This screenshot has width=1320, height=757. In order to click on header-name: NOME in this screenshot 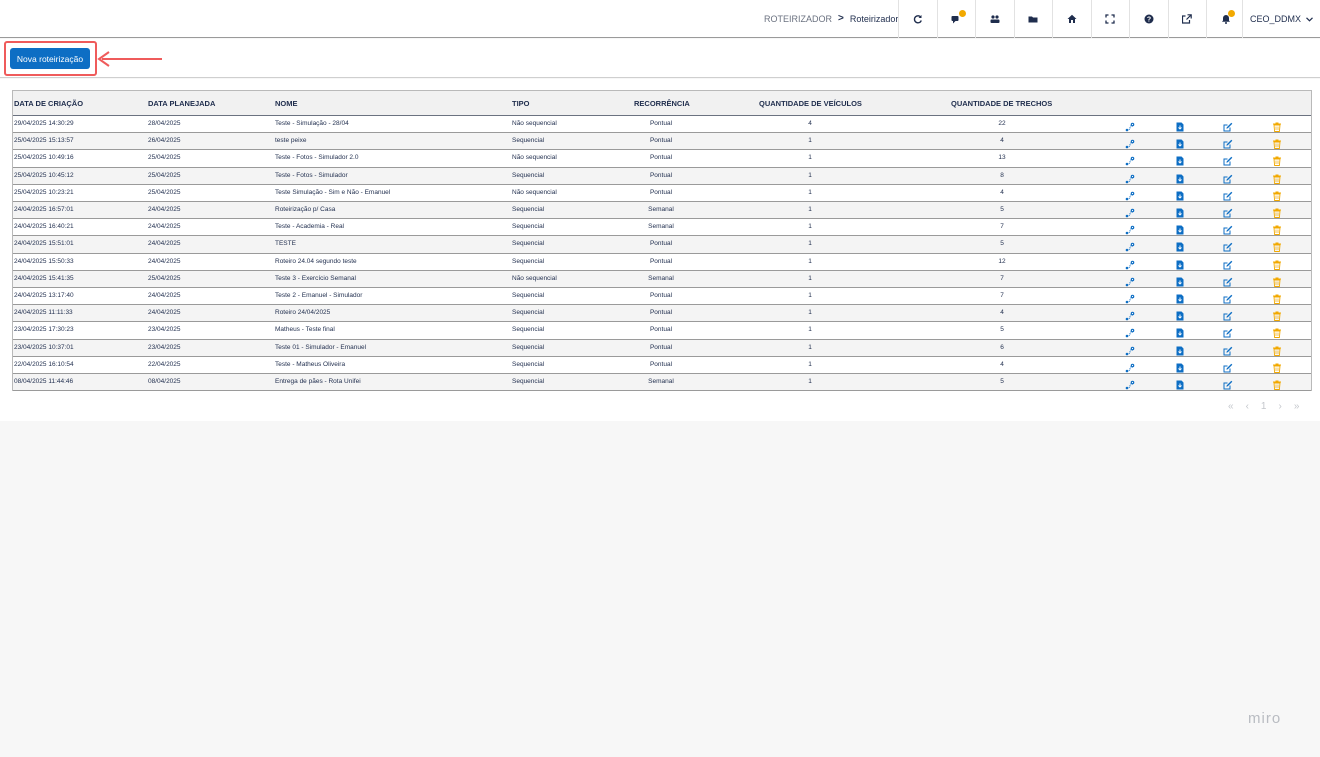, I will do `click(286, 103)`.